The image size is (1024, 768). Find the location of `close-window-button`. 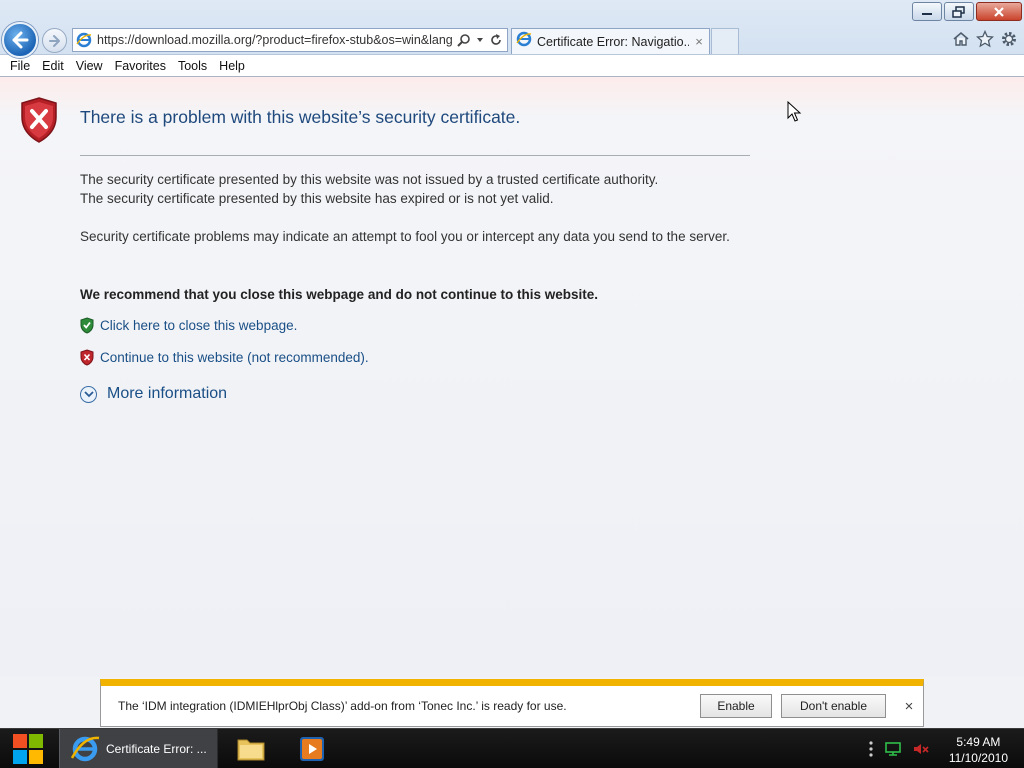

close-window-button is located at coordinates (999, 11).